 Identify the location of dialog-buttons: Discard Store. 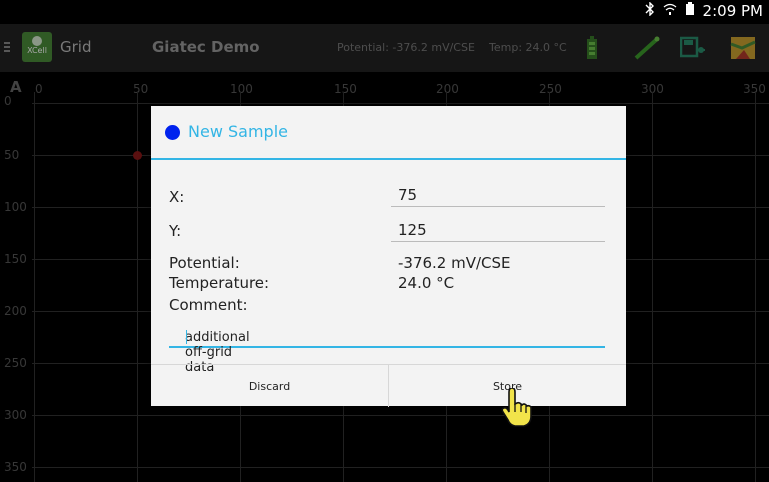
(388, 385).